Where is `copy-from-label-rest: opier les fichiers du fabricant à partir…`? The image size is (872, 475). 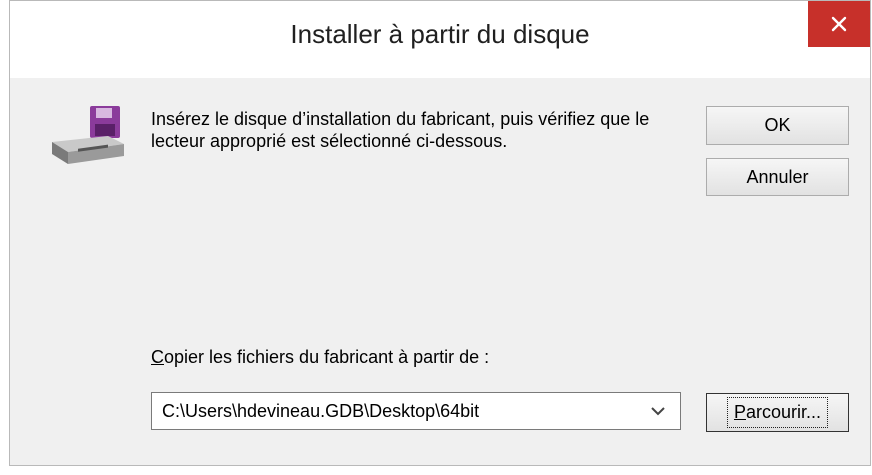 copy-from-label-rest: opier les fichiers du fabricant à partir… is located at coordinates (327, 357).